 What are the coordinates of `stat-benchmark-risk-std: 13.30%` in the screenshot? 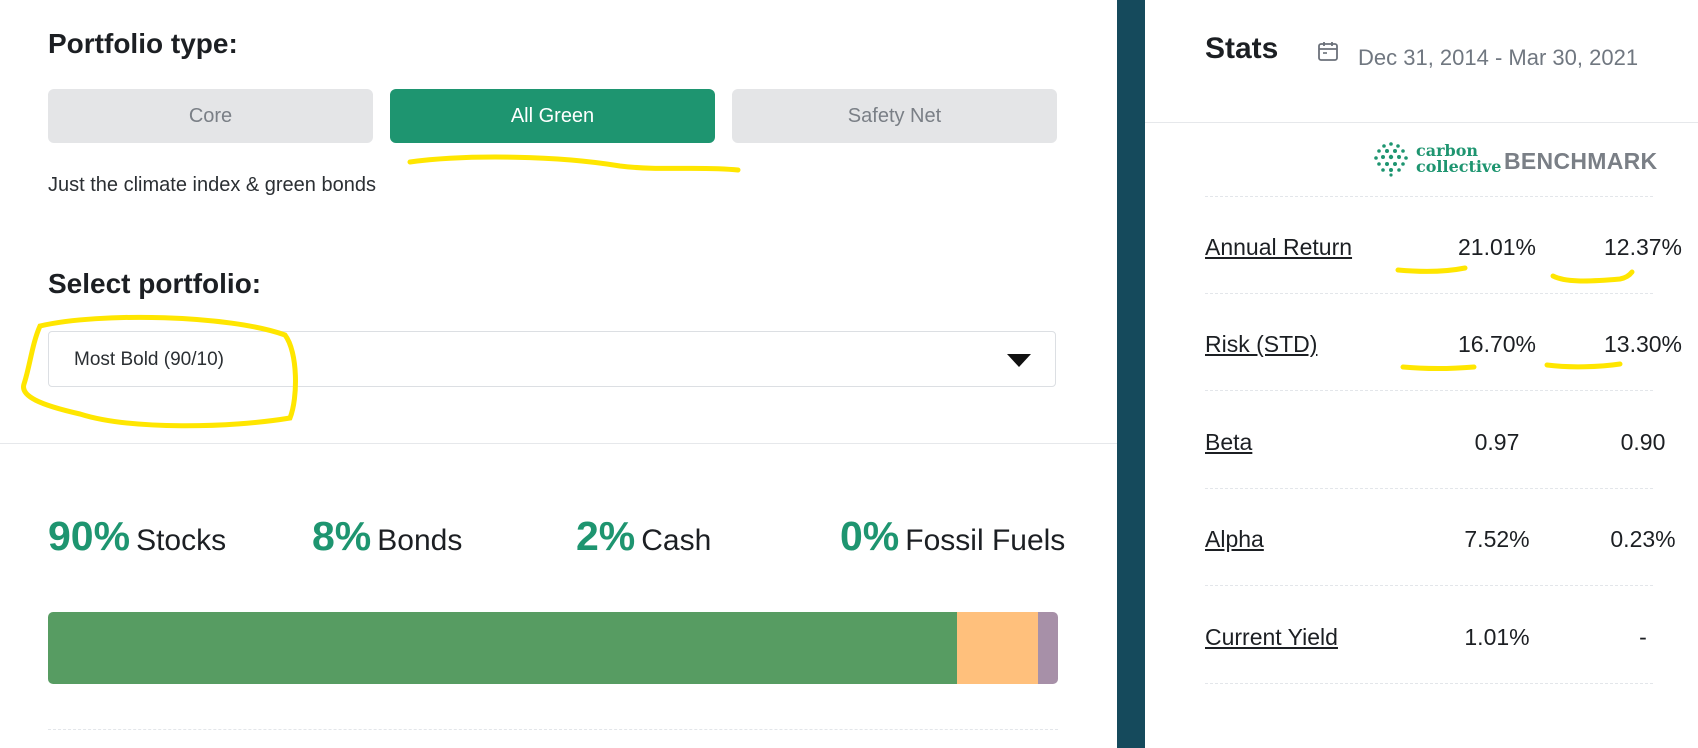 It's located at (1642, 344).